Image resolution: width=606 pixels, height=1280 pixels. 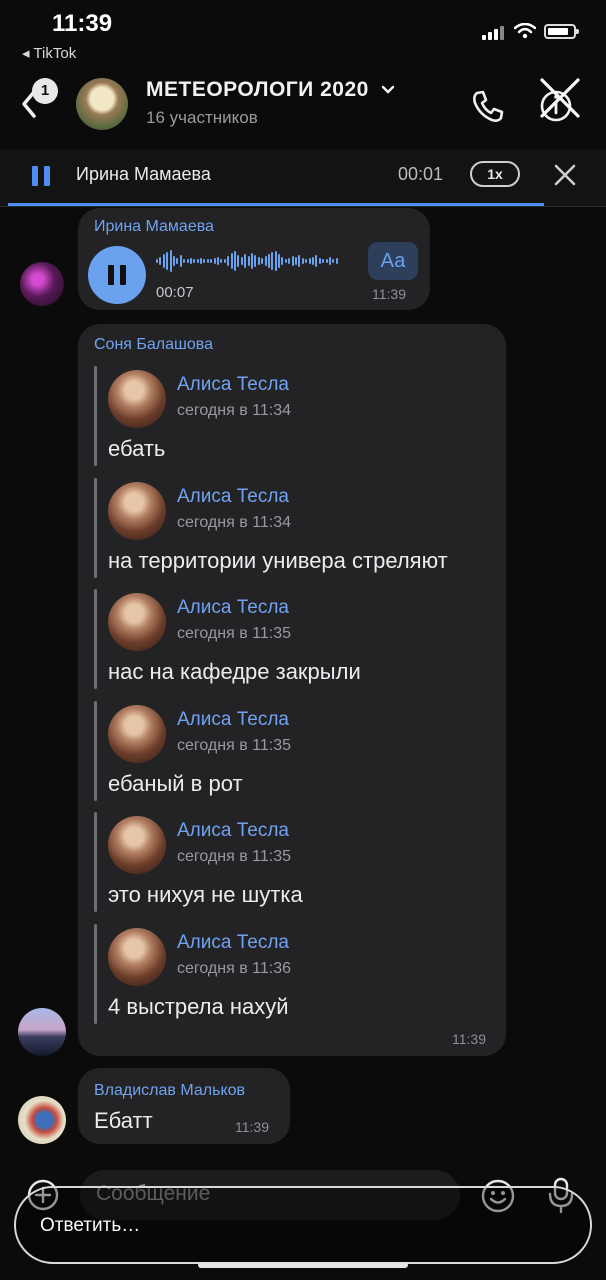 I want to click on chat-title-text: МЕТЕОРОЛОГИ 2020, so click(x=257, y=89).